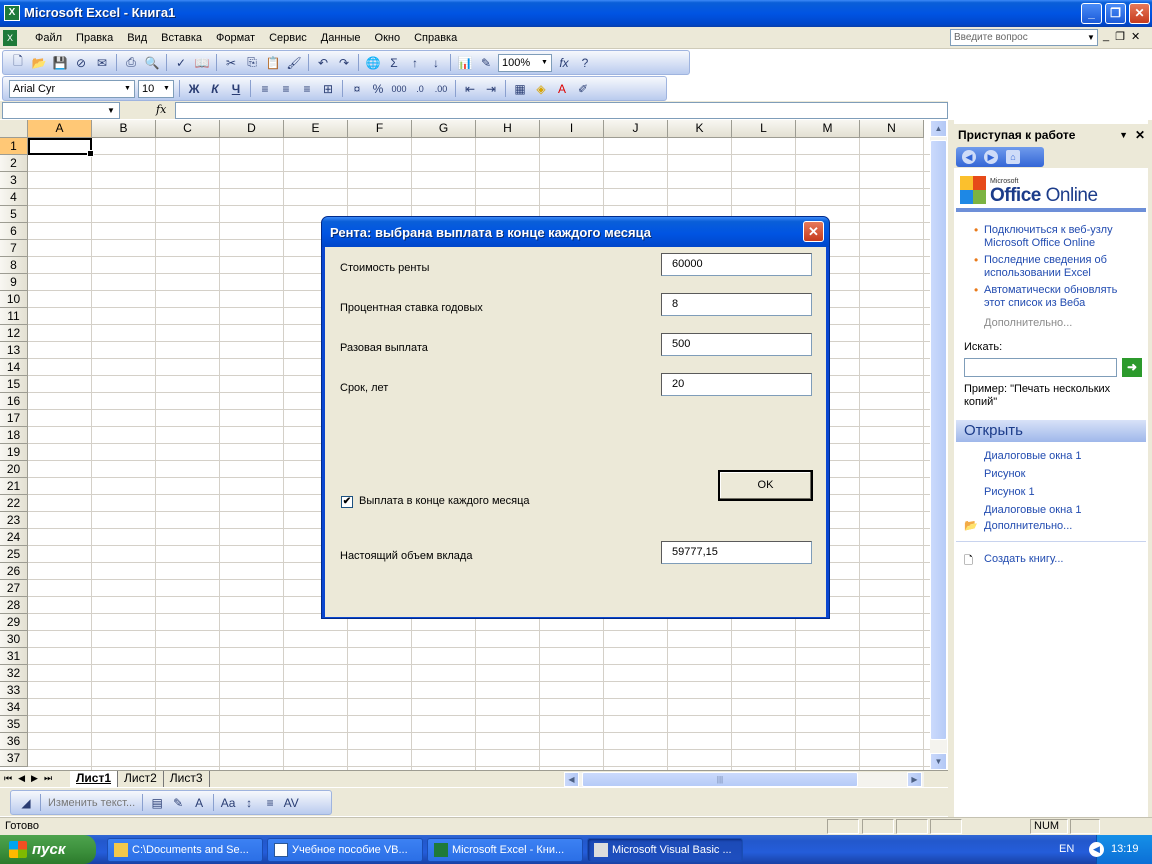  I want to click on fx-icon: fx, so click(161, 109).